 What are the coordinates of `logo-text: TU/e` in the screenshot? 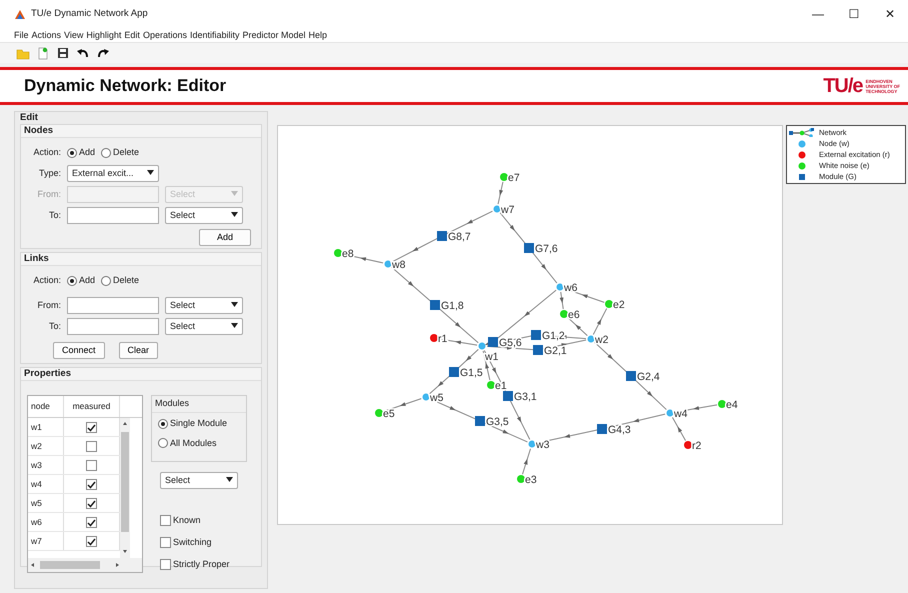 It's located at (843, 86).